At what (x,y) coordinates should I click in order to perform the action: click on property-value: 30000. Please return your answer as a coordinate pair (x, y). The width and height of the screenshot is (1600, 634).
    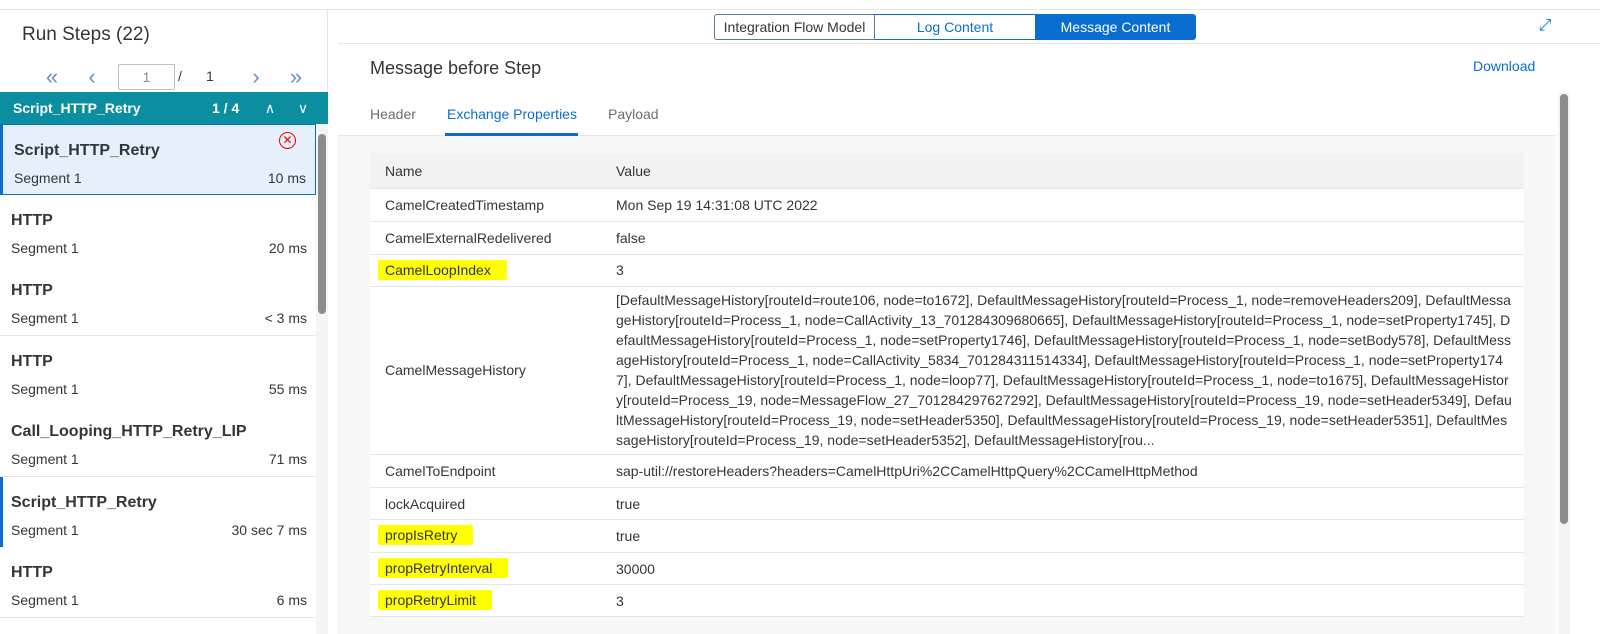
    Looking at the image, I should click on (635, 569).